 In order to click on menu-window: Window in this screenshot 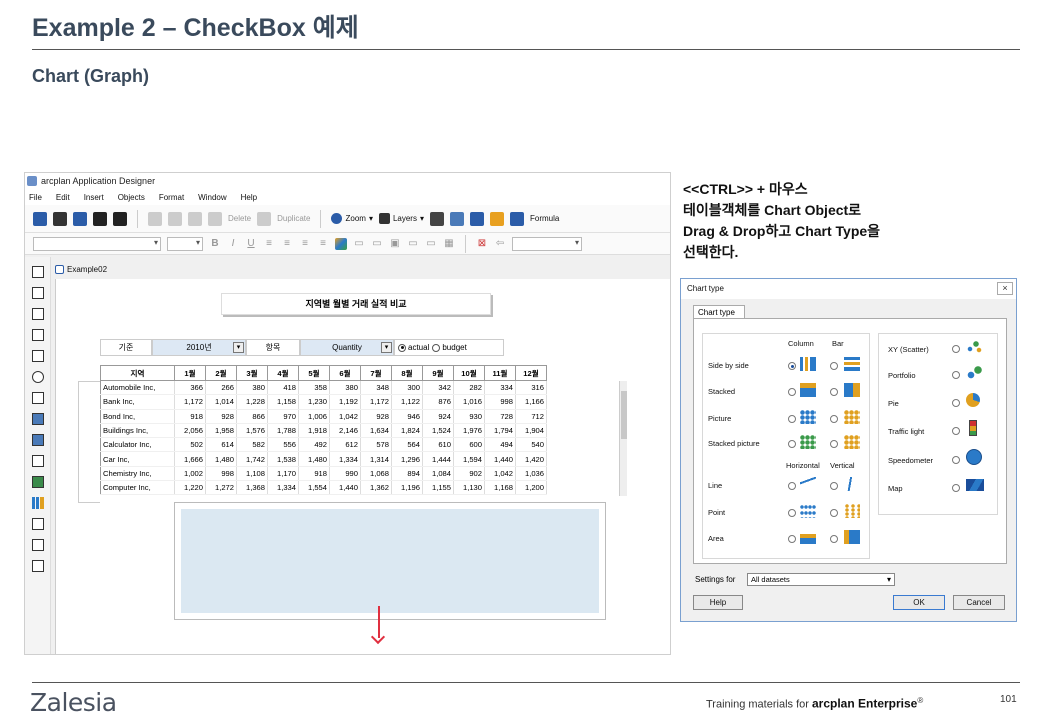, I will do `click(212, 197)`.